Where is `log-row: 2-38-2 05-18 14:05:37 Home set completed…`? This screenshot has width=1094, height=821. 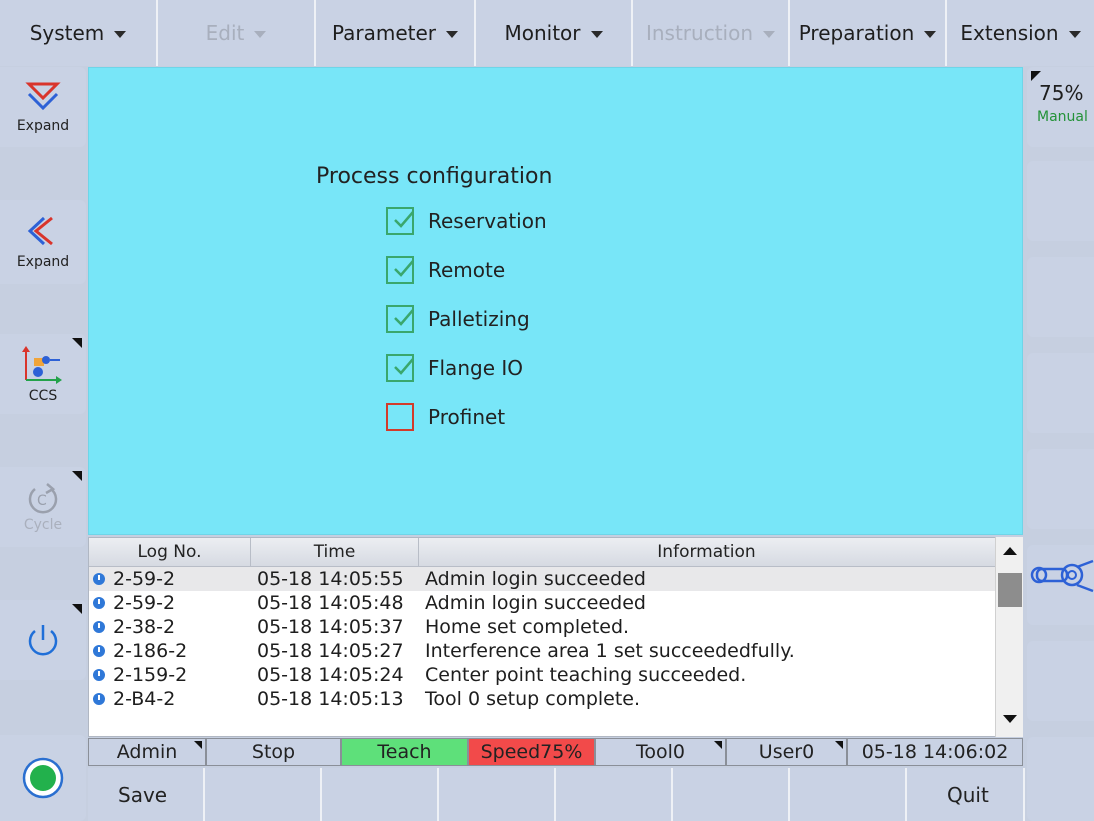 log-row: 2-38-2 05-18 14:05:37 Home set completed… is located at coordinates (555, 627).